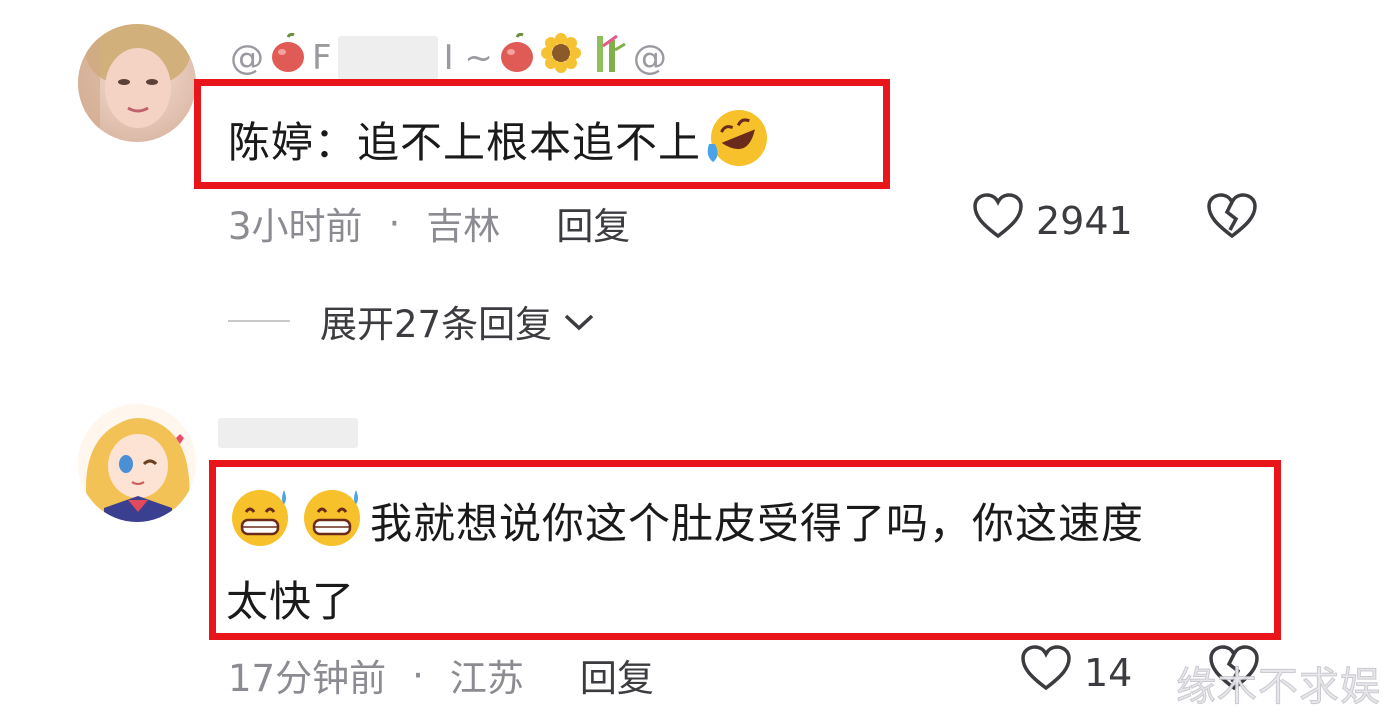 The height and width of the screenshot is (720, 1394). I want to click on like-count: 14, so click(1108, 672).